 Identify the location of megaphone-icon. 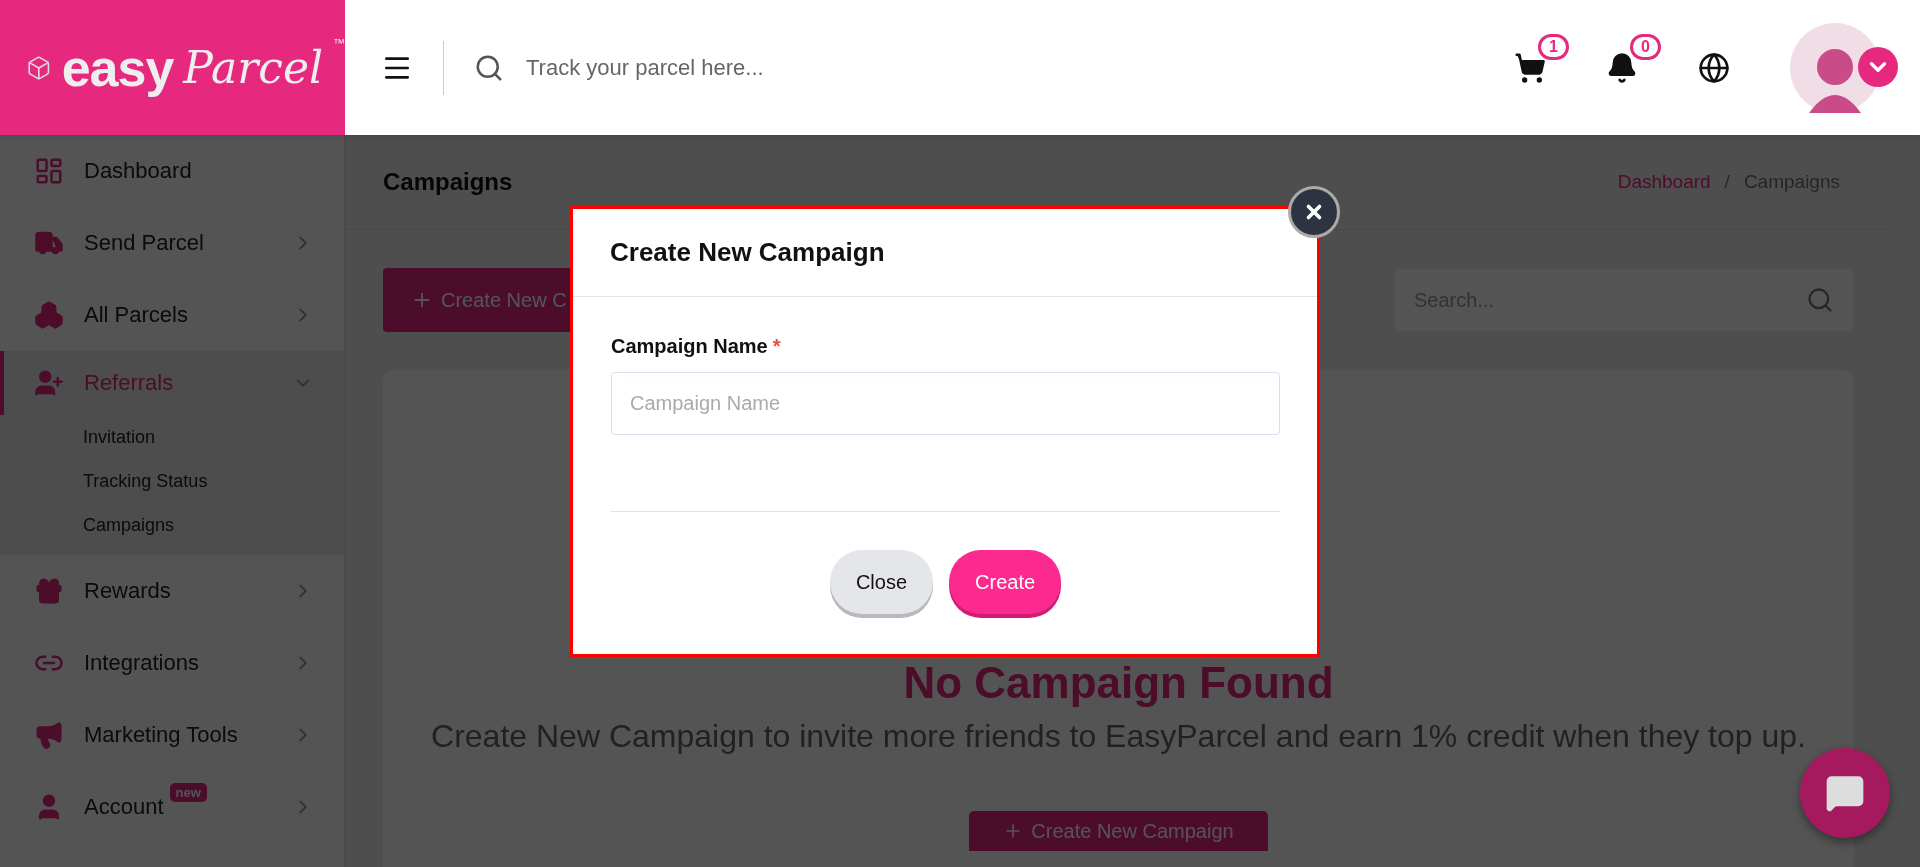
(49, 735).